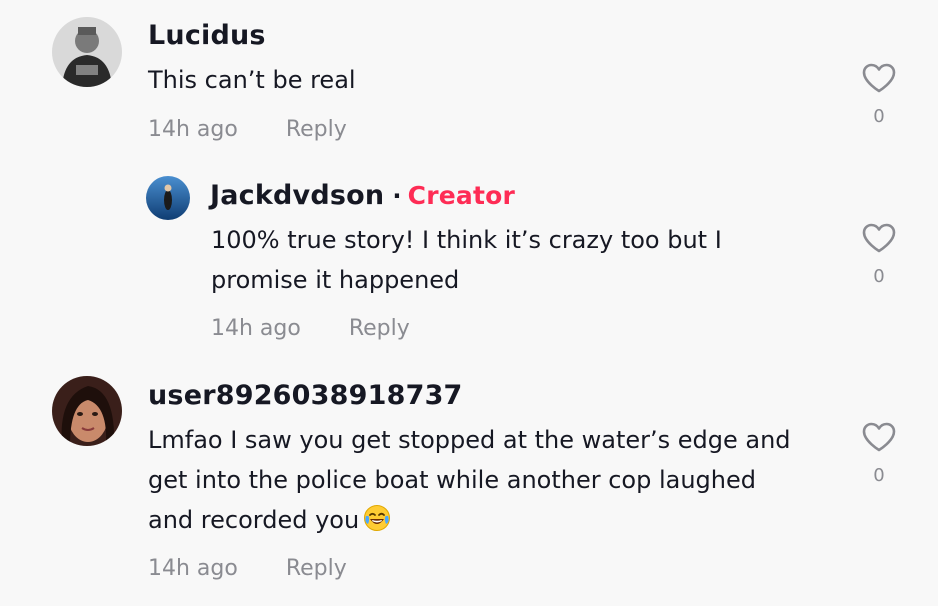 This screenshot has width=938, height=606. What do you see at coordinates (305, 395) in the screenshot?
I see `comment-username: user8926038918737` at bounding box center [305, 395].